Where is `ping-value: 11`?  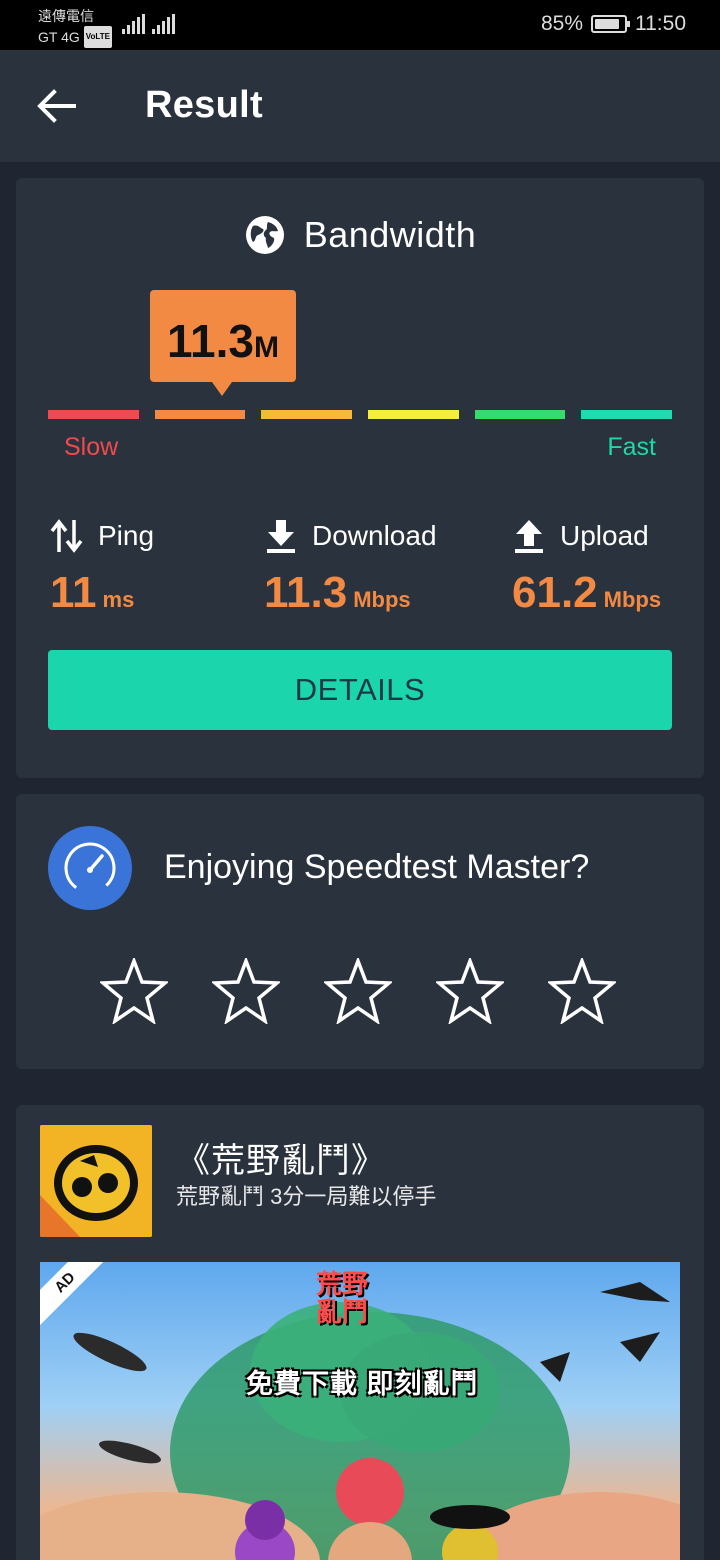
ping-value: 11 is located at coordinates (73, 592).